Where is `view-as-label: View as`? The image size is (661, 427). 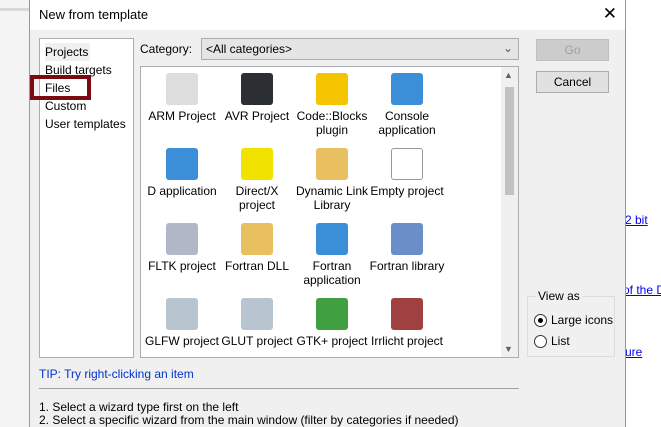 view-as-label: View as is located at coordinates (559, 296).